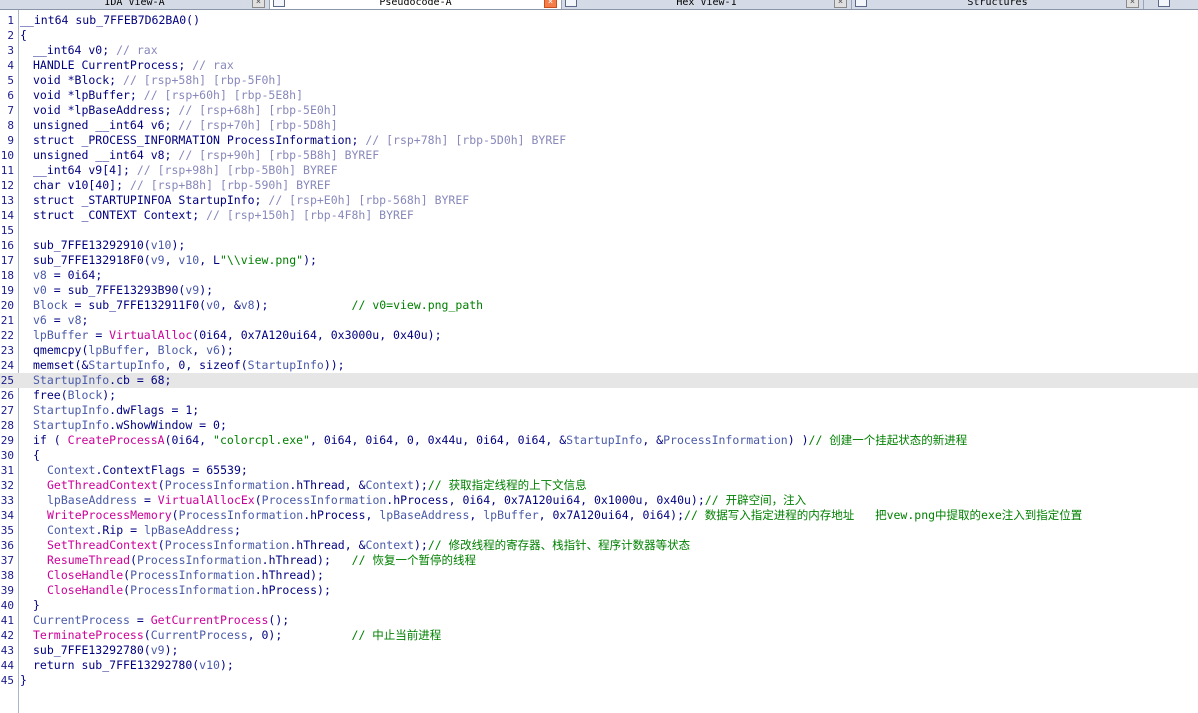 Image resolution: width=1198 pixels, height=713 pixels. What do you see at coordinates (106, 110) in the screenshot?
I see `code-token: void *lpBaseAddress;` at bounding box center [106, 110].